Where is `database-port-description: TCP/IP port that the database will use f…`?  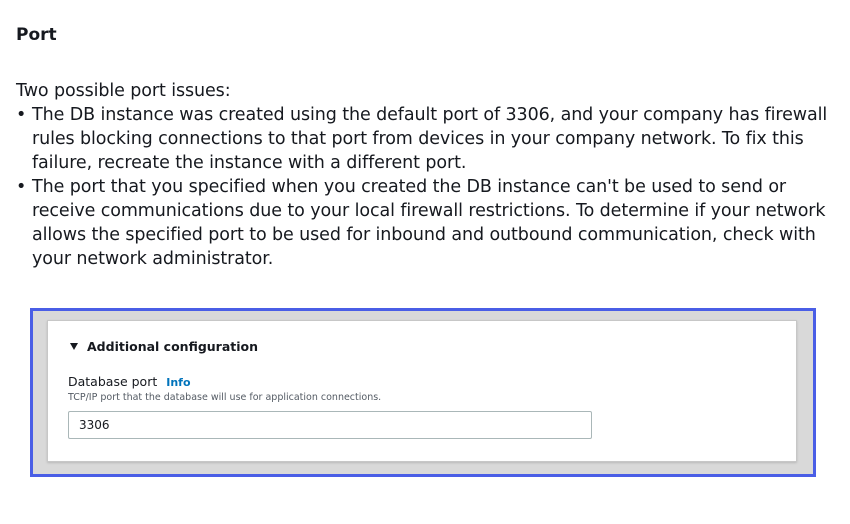 database-port-description: TCP/IP port that the database will use f… is located at coordinates (225, 397).